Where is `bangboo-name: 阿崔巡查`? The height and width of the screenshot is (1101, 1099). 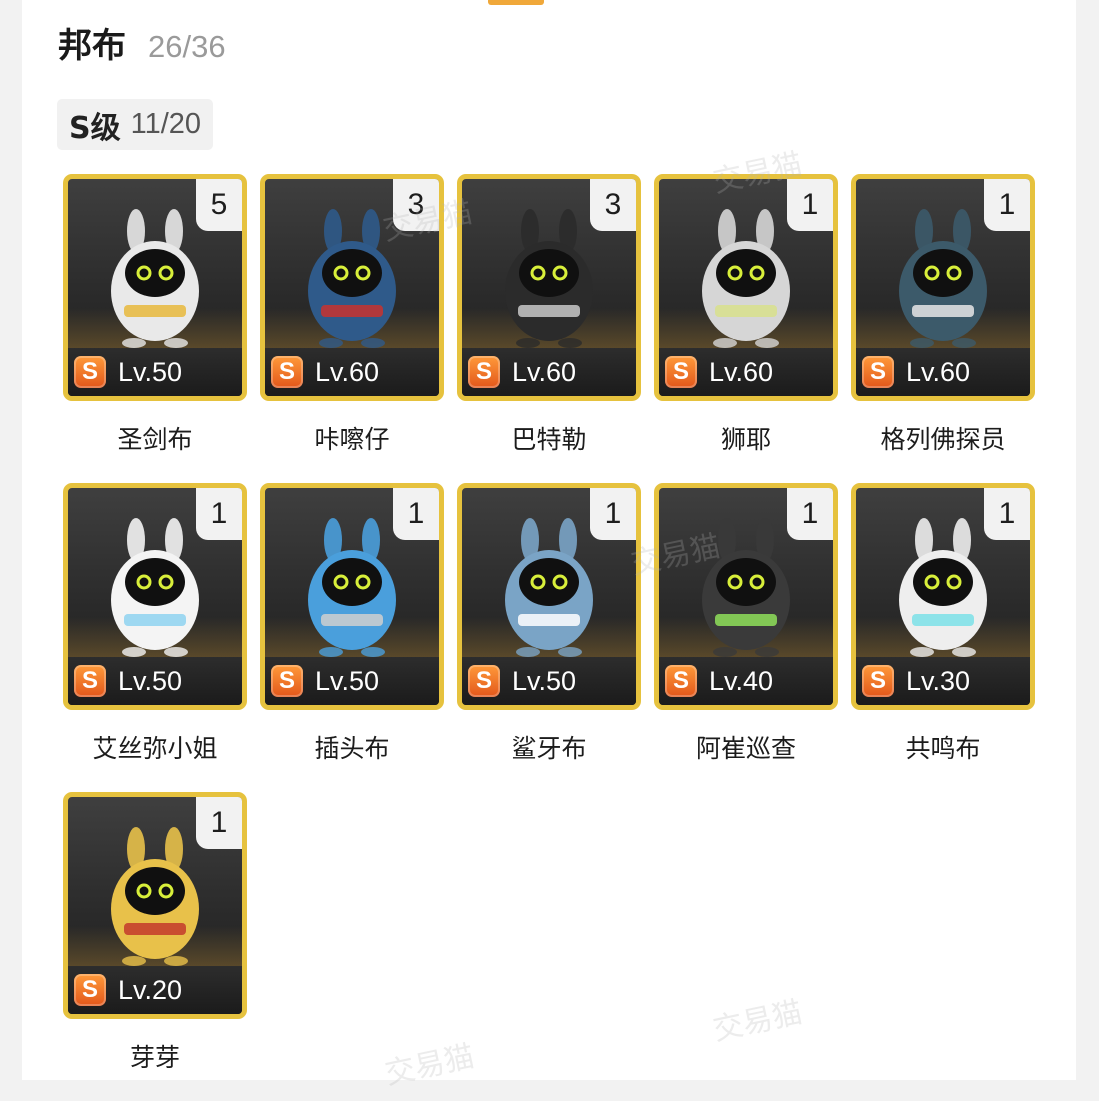 bangboo-name: 阿崔巡查 is located at coordinates (745, 748).